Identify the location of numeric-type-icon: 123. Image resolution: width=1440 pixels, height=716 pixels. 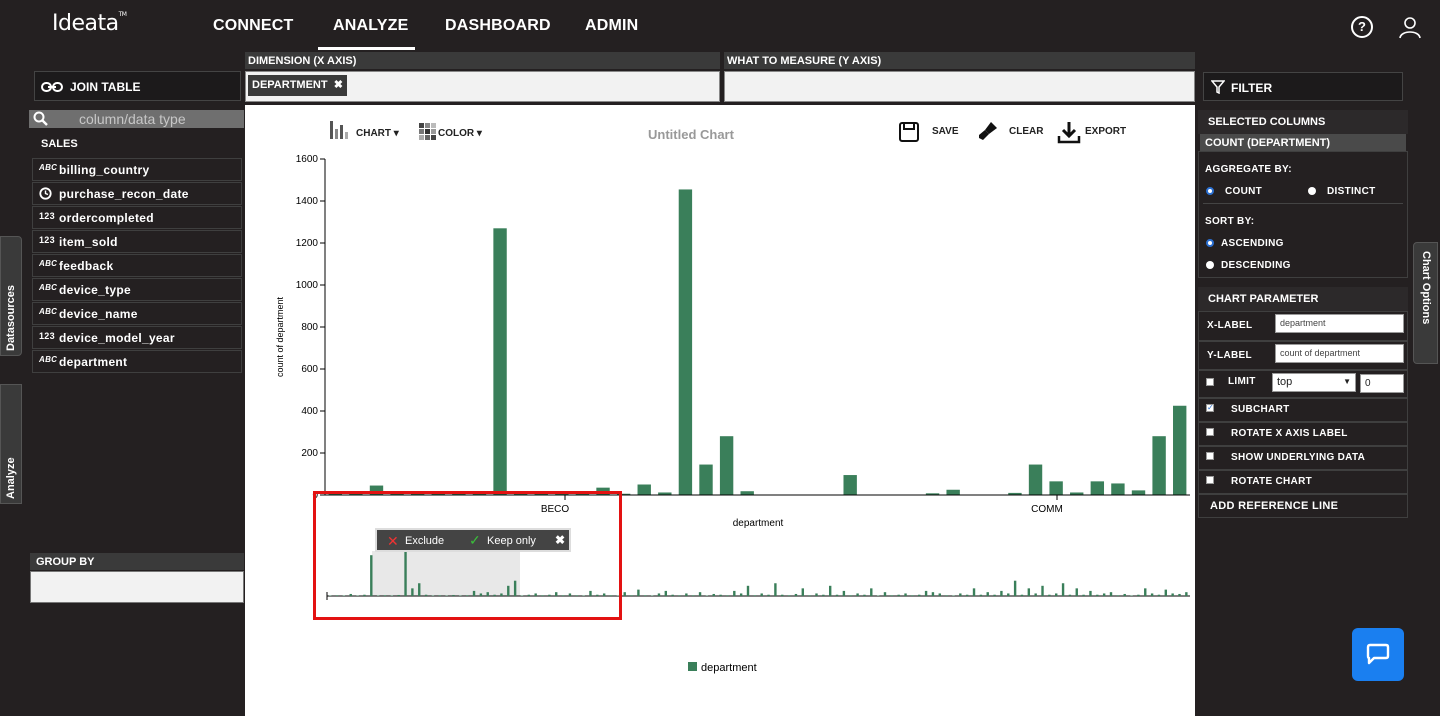
(47, 336).